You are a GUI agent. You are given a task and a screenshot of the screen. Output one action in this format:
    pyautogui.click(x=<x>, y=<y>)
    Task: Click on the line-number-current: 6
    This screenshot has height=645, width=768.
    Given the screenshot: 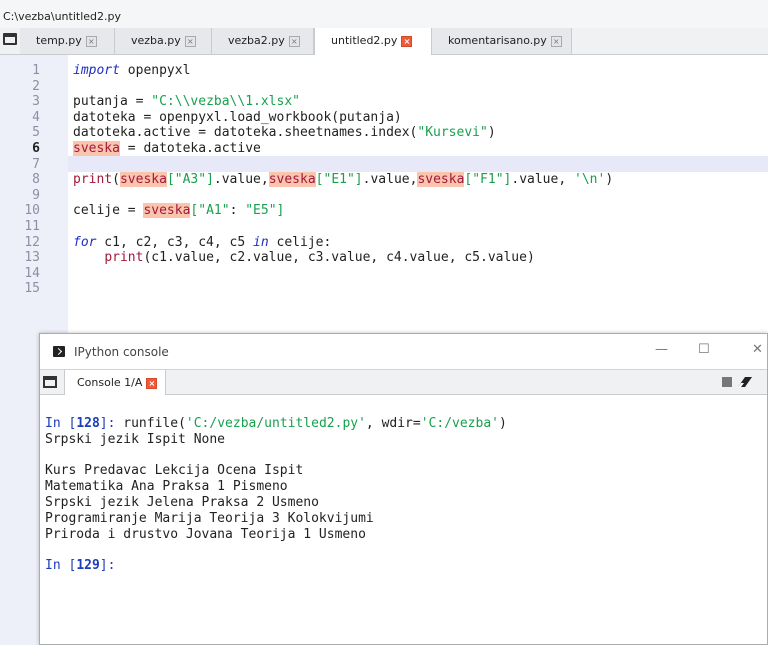 What is the action you would take?
    pyautogui.click(x=36, y=148)
    